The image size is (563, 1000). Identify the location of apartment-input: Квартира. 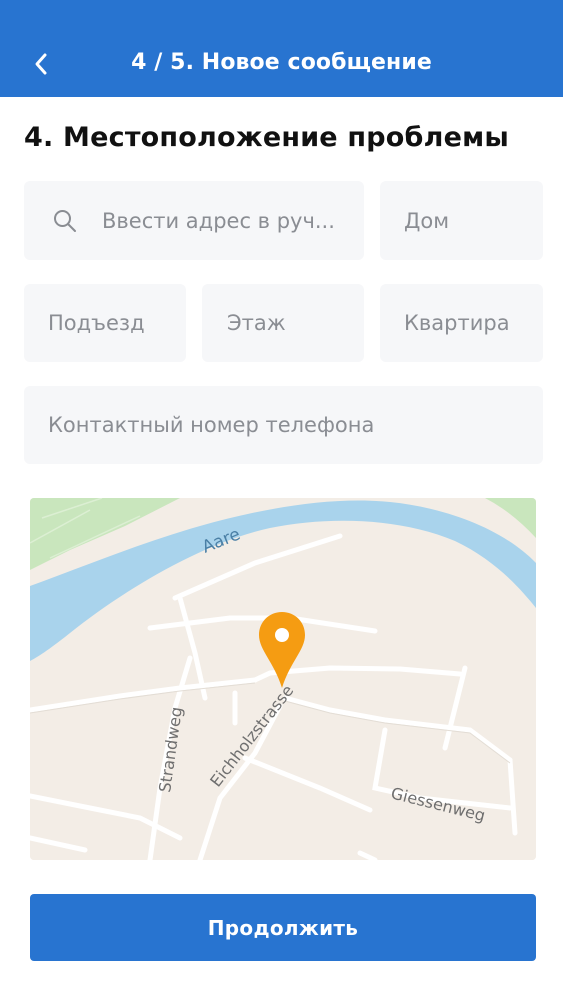
(461, 323).